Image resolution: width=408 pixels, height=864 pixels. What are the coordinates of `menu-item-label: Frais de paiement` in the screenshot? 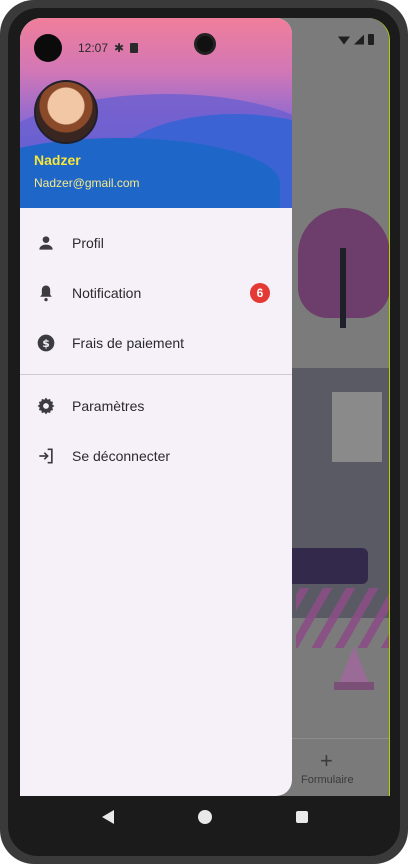 It's located at (128, 343).